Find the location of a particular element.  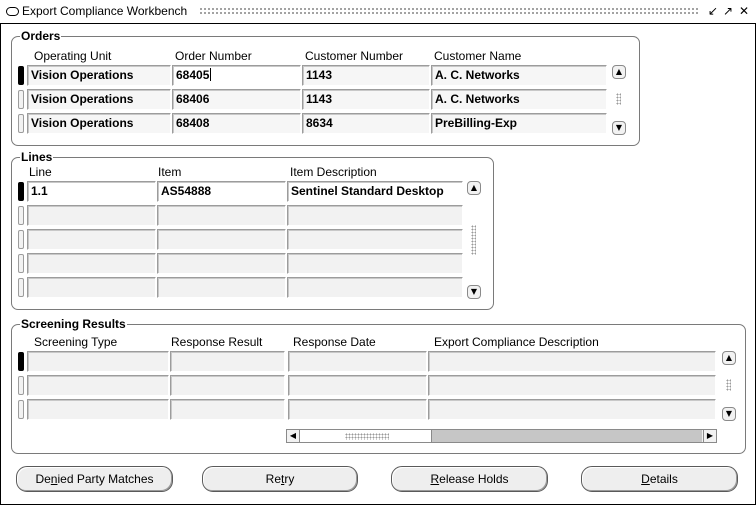

retry-button: Retry is located at coordinates (280, 479).